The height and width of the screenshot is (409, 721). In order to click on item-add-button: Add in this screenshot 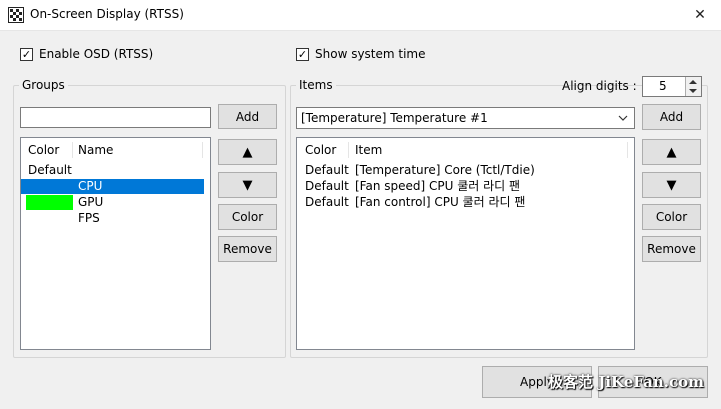, I will do `click(671, 117)`.